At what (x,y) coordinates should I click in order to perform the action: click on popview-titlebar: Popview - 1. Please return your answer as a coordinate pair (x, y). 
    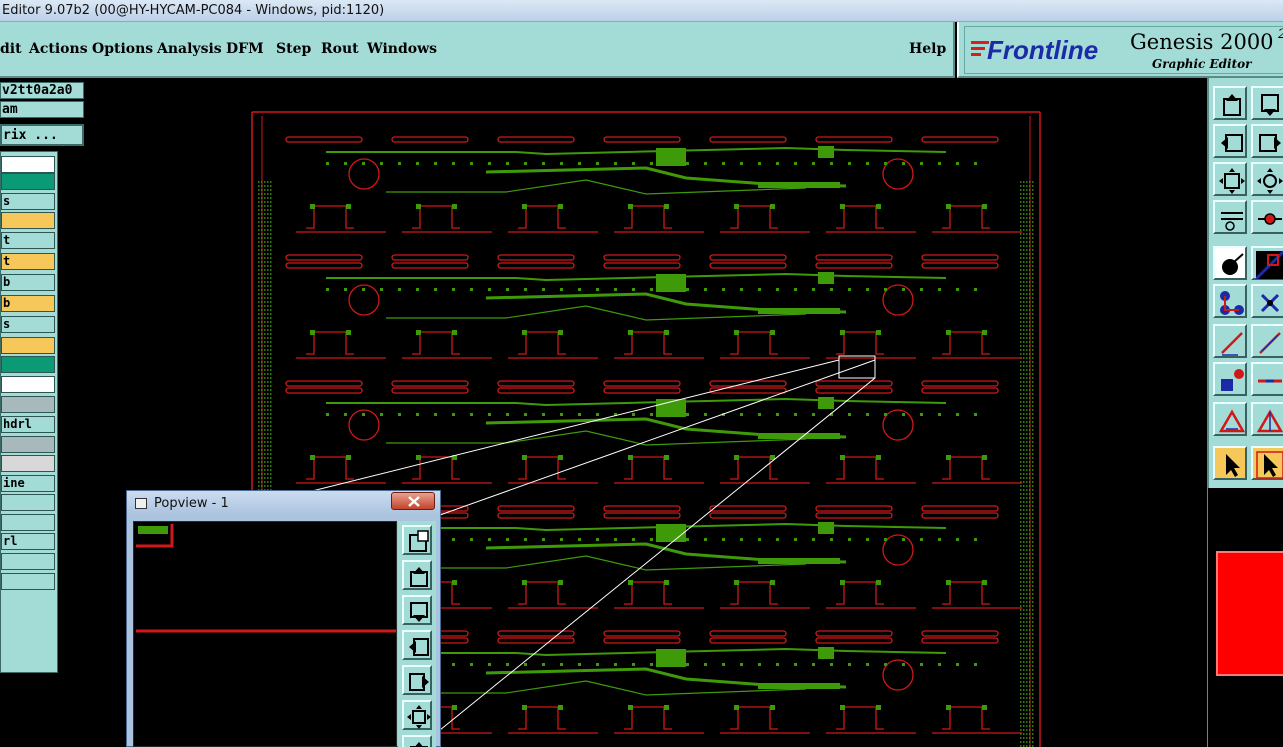
    Looking at the image, I should click on (283, 504).